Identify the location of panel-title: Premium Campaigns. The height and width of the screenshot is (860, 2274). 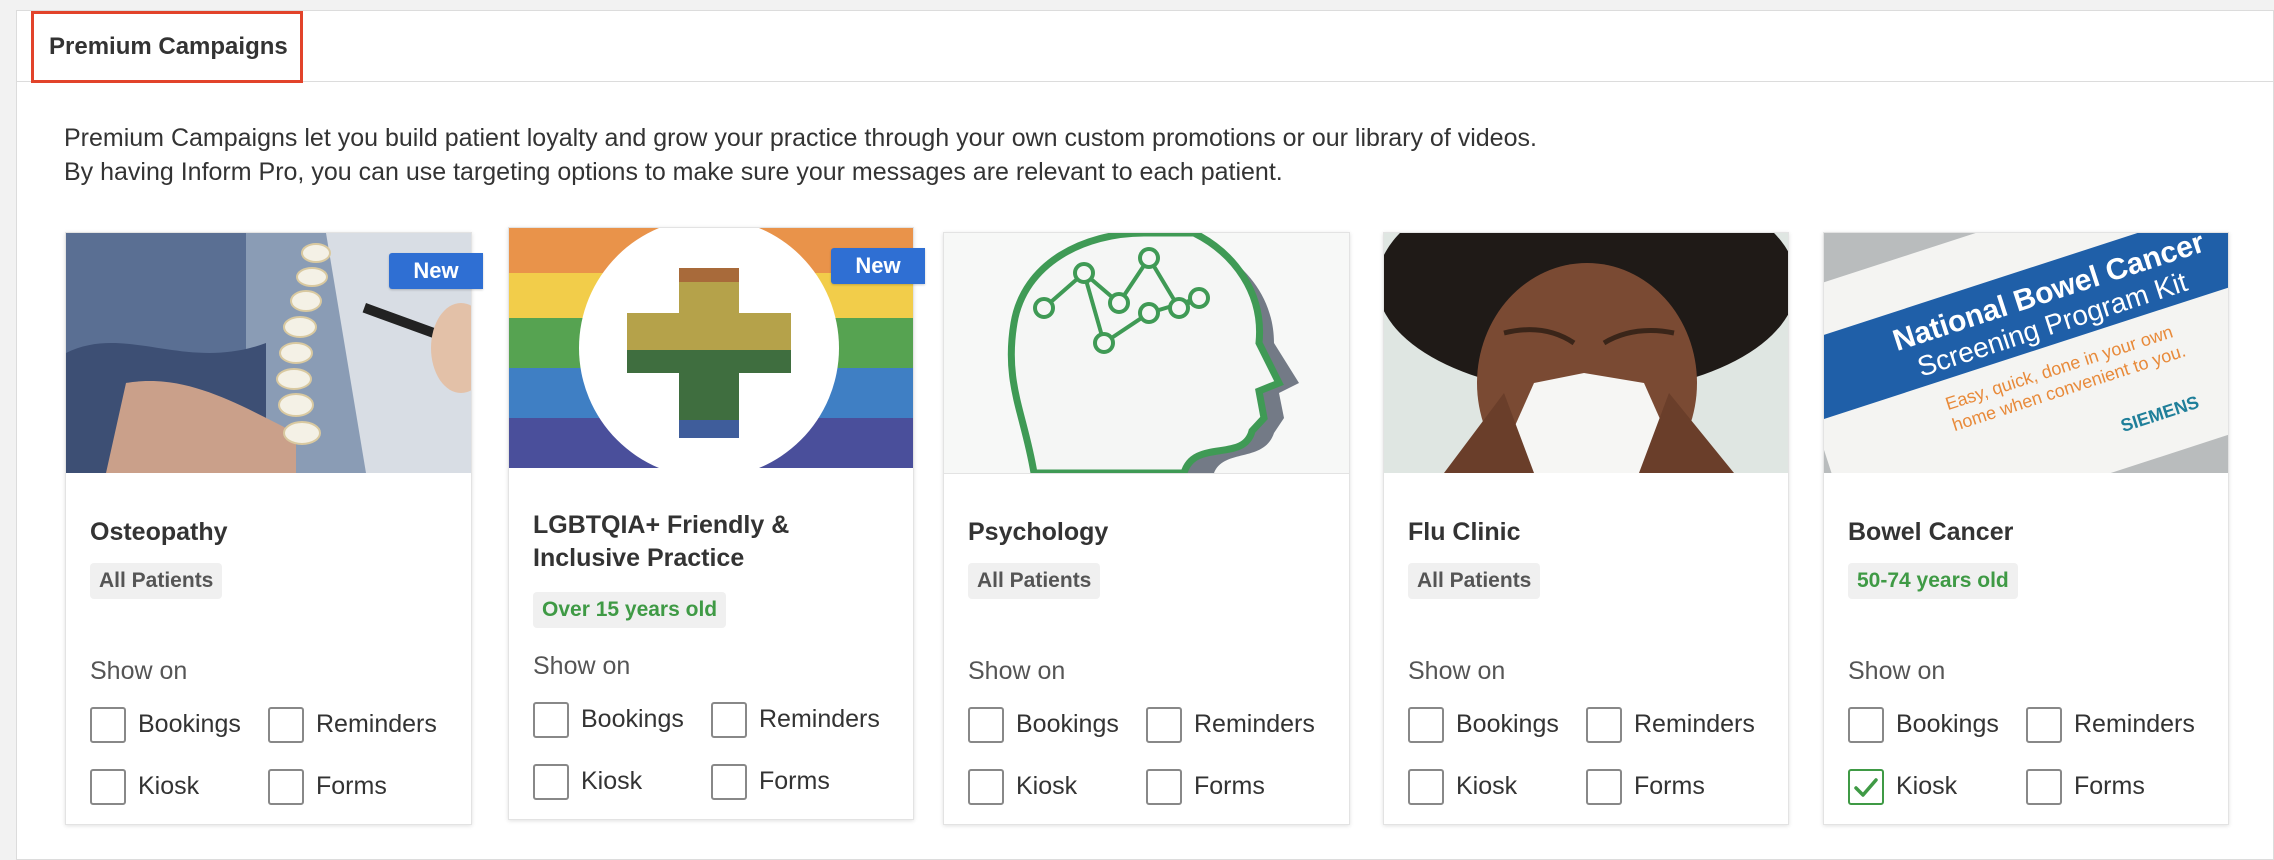
(167, 47).